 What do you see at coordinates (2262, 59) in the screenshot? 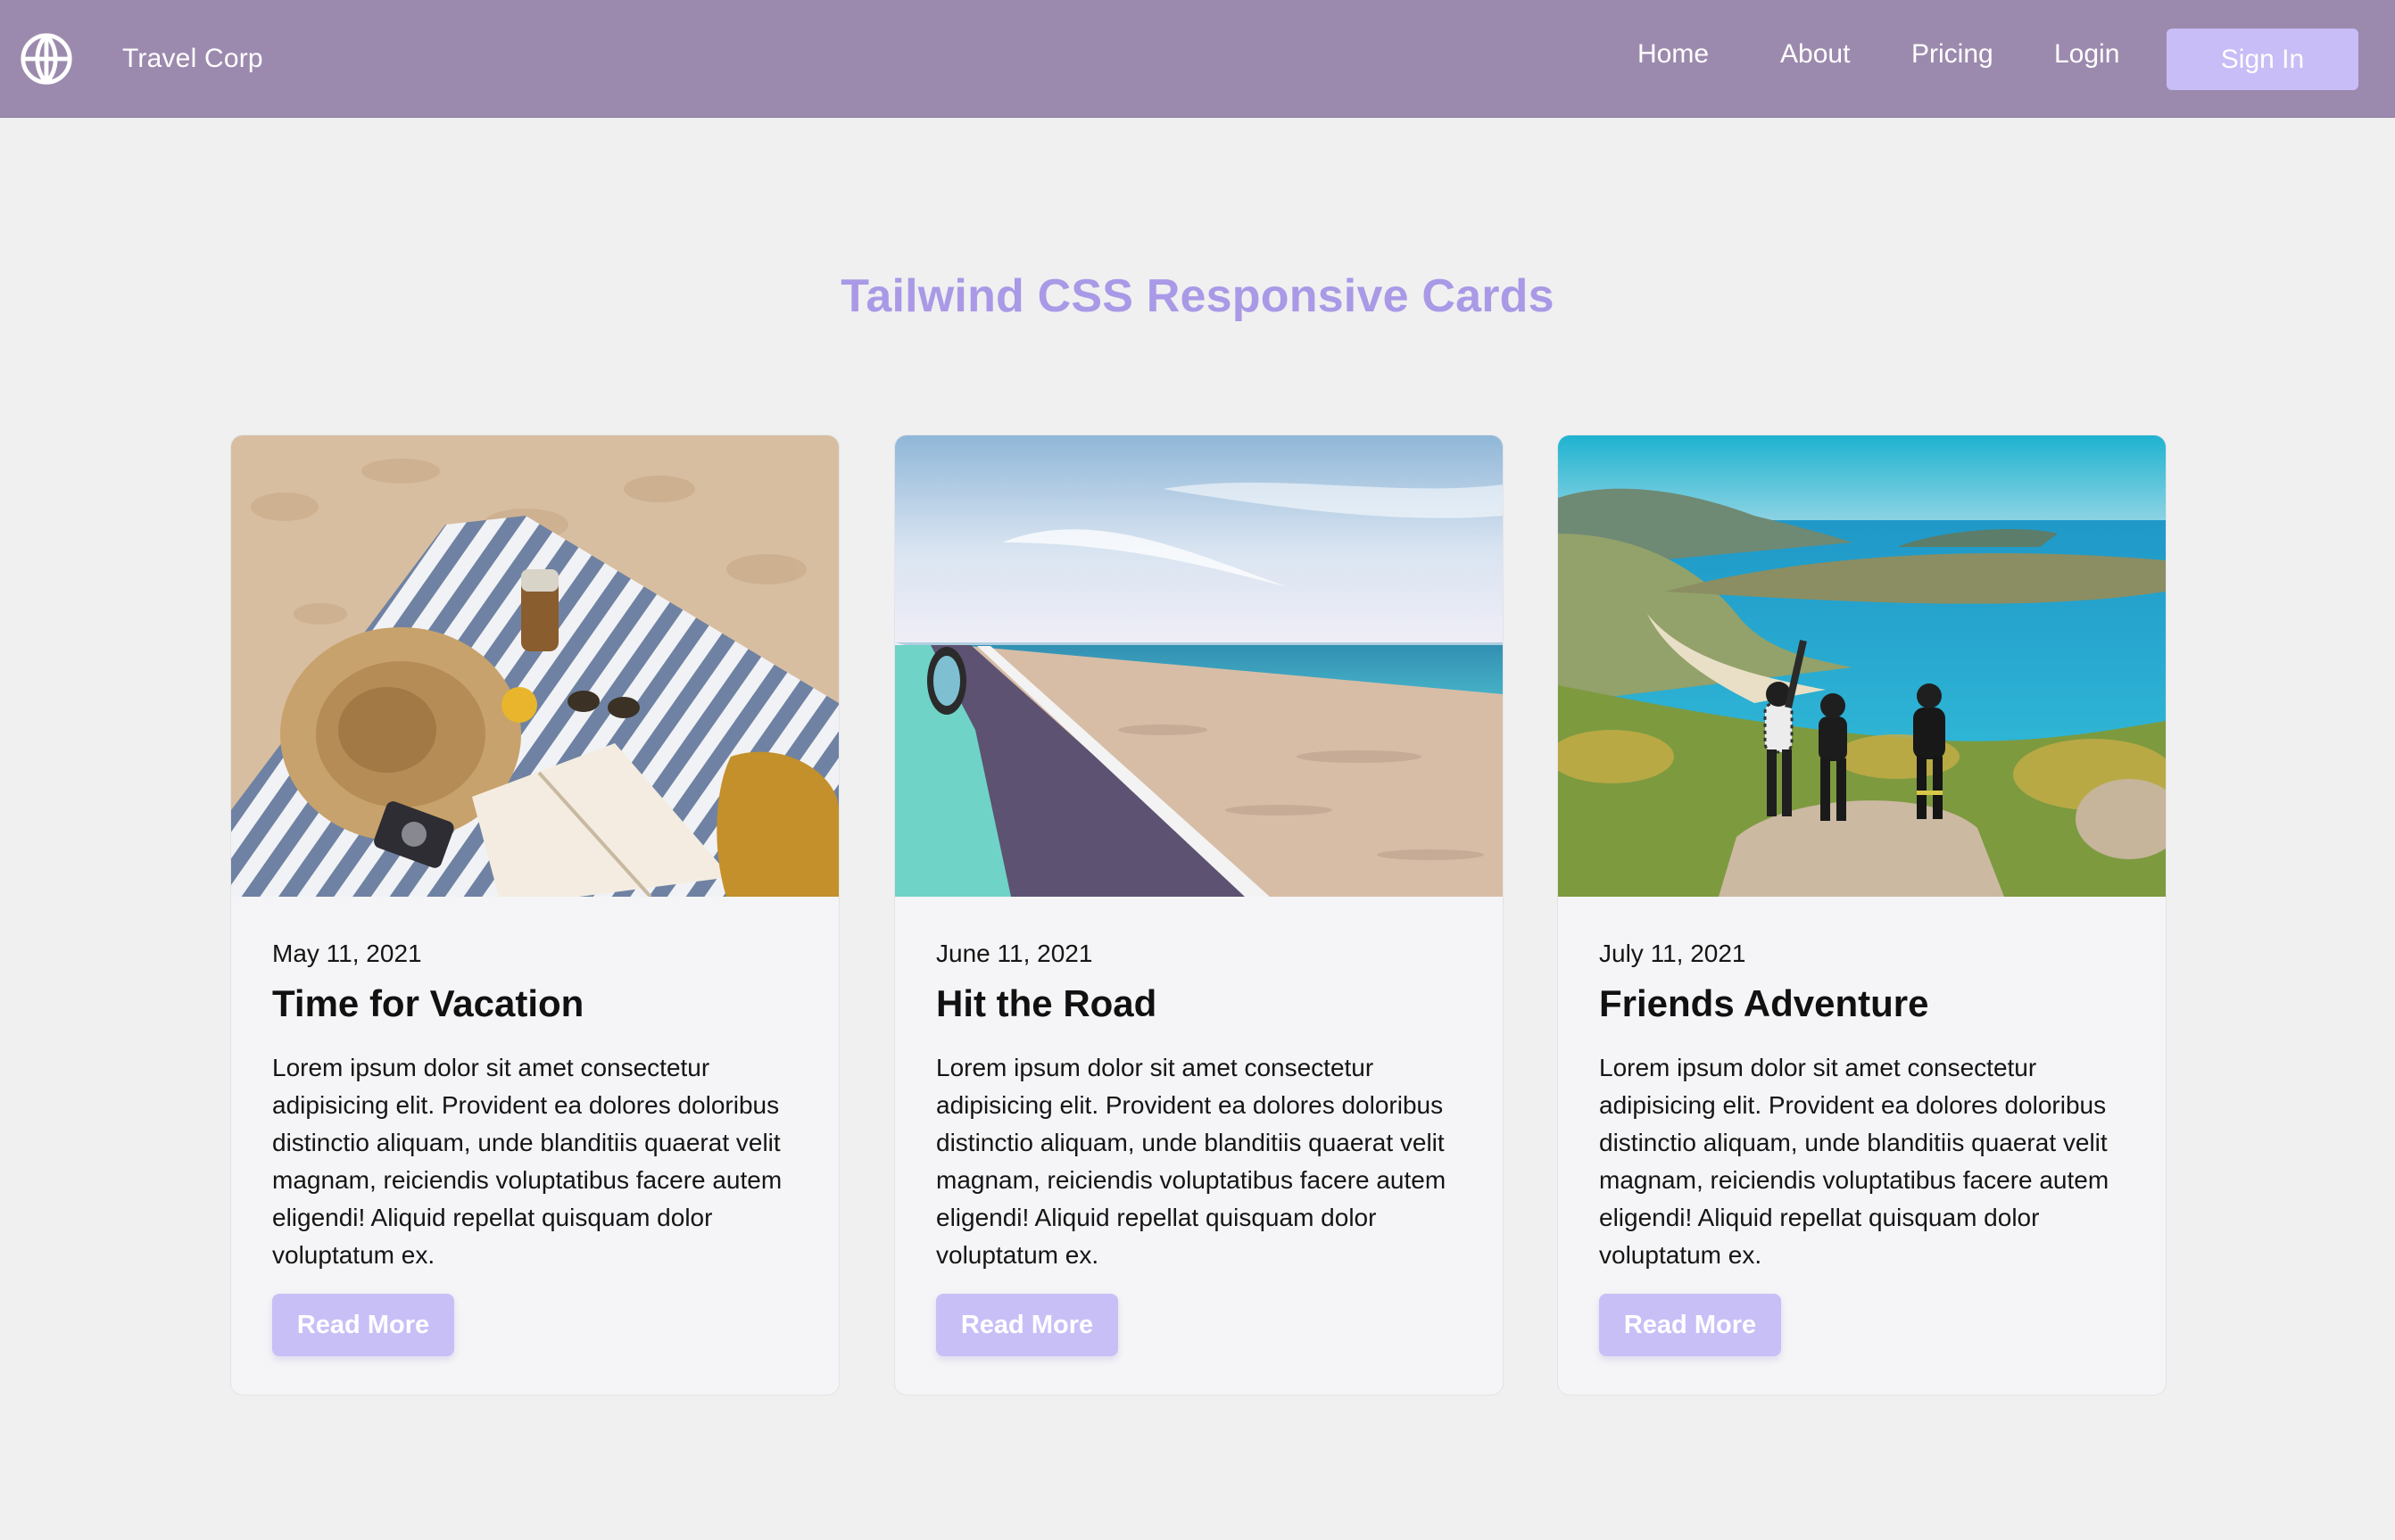
I see `sign-in-button: Sign In` at bounding box center [2262, 59].